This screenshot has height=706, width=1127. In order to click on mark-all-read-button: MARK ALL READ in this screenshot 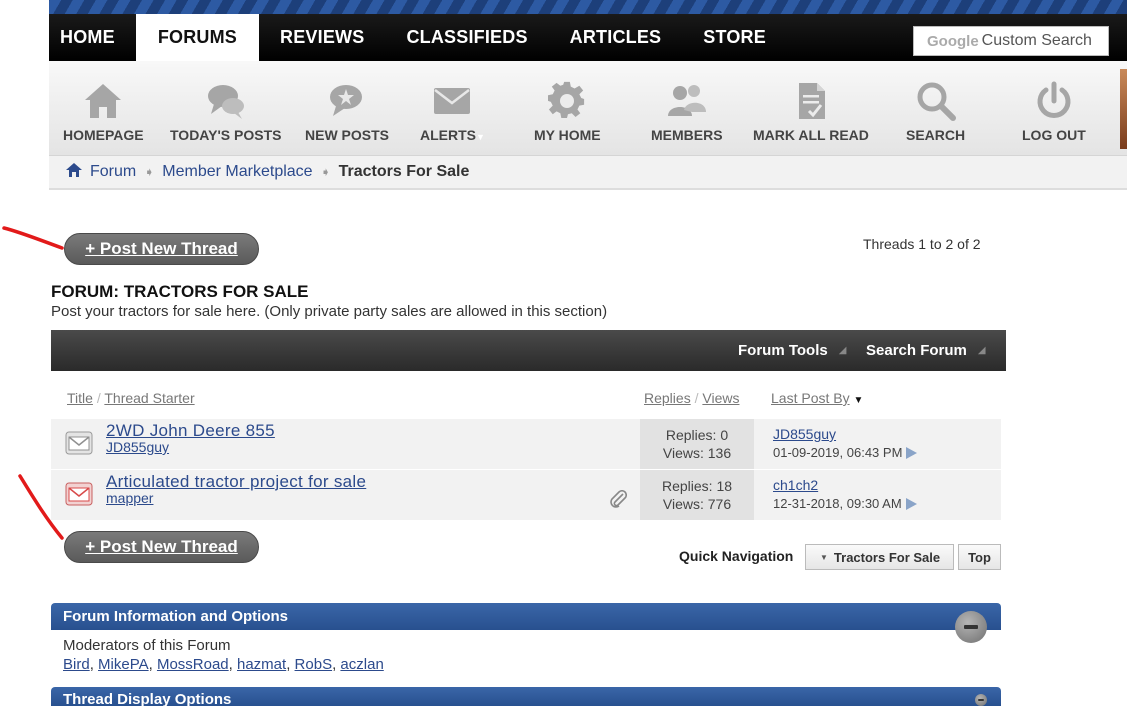, I will do `click(811, 108)`.